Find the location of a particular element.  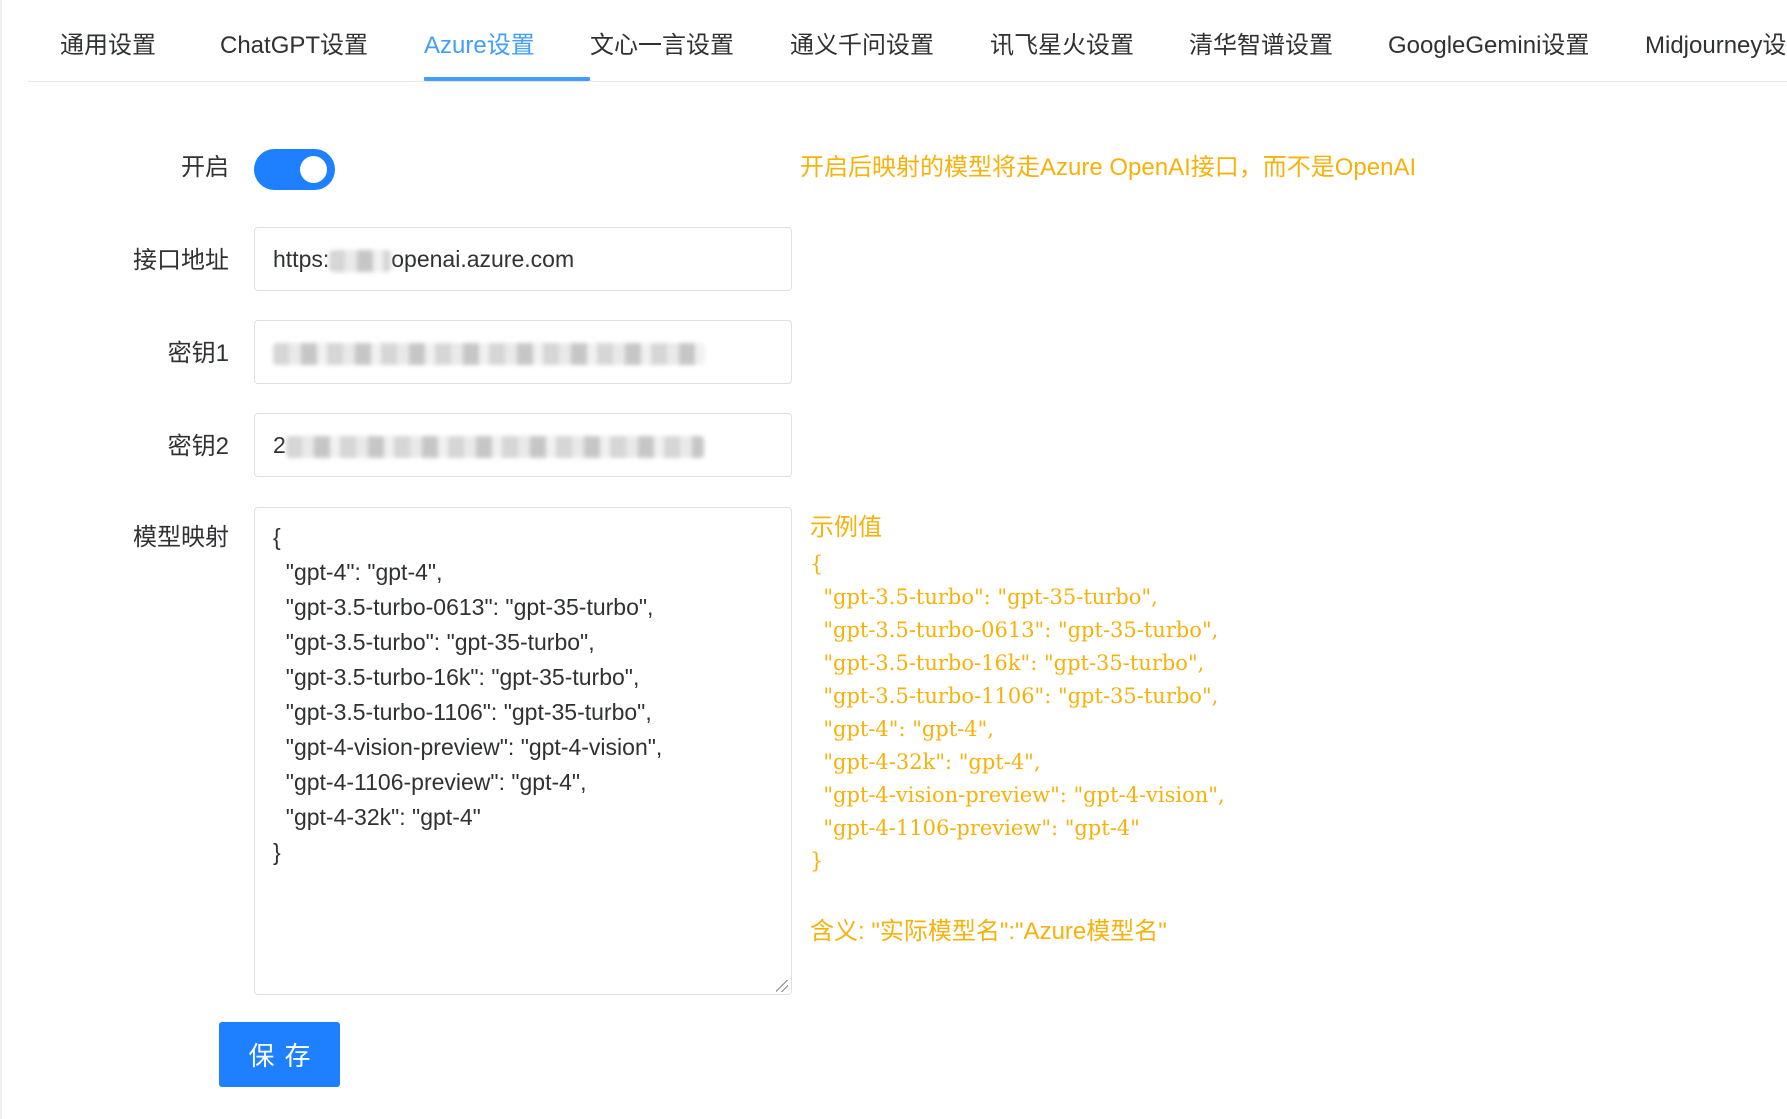

tab-midjourney: Midjourney设置 is located at coordinates (1716, 46).